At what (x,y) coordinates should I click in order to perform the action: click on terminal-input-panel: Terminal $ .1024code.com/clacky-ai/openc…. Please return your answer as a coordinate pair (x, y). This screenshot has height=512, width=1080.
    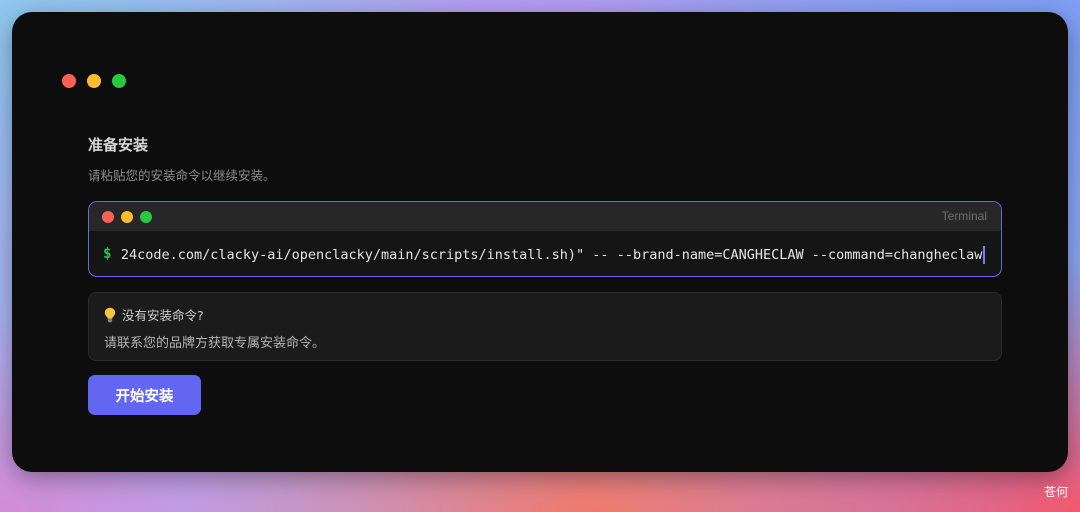
    Looking at the image, I should click on (545, 239).